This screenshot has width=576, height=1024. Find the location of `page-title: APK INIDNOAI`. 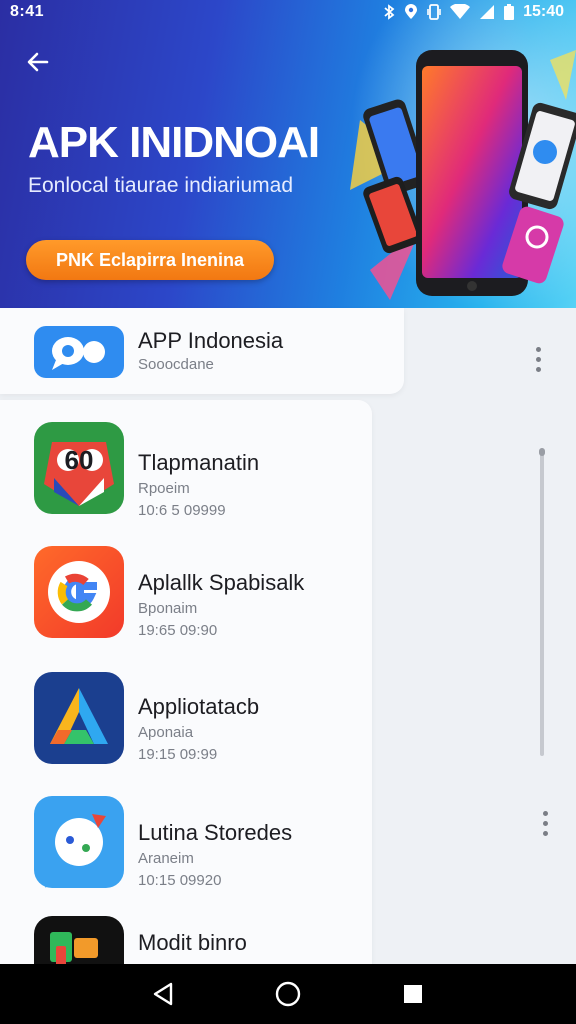

page-title: APK INIDNOAI is located at coordinates (174, 142).